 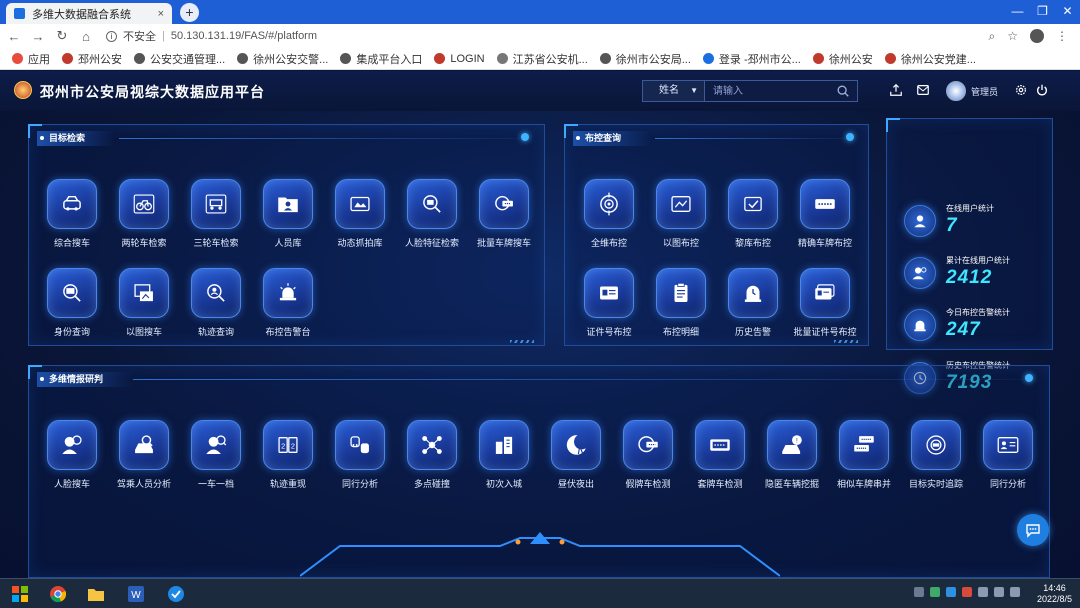 I want to click on admin-avatar, so click(x=956, y=91).